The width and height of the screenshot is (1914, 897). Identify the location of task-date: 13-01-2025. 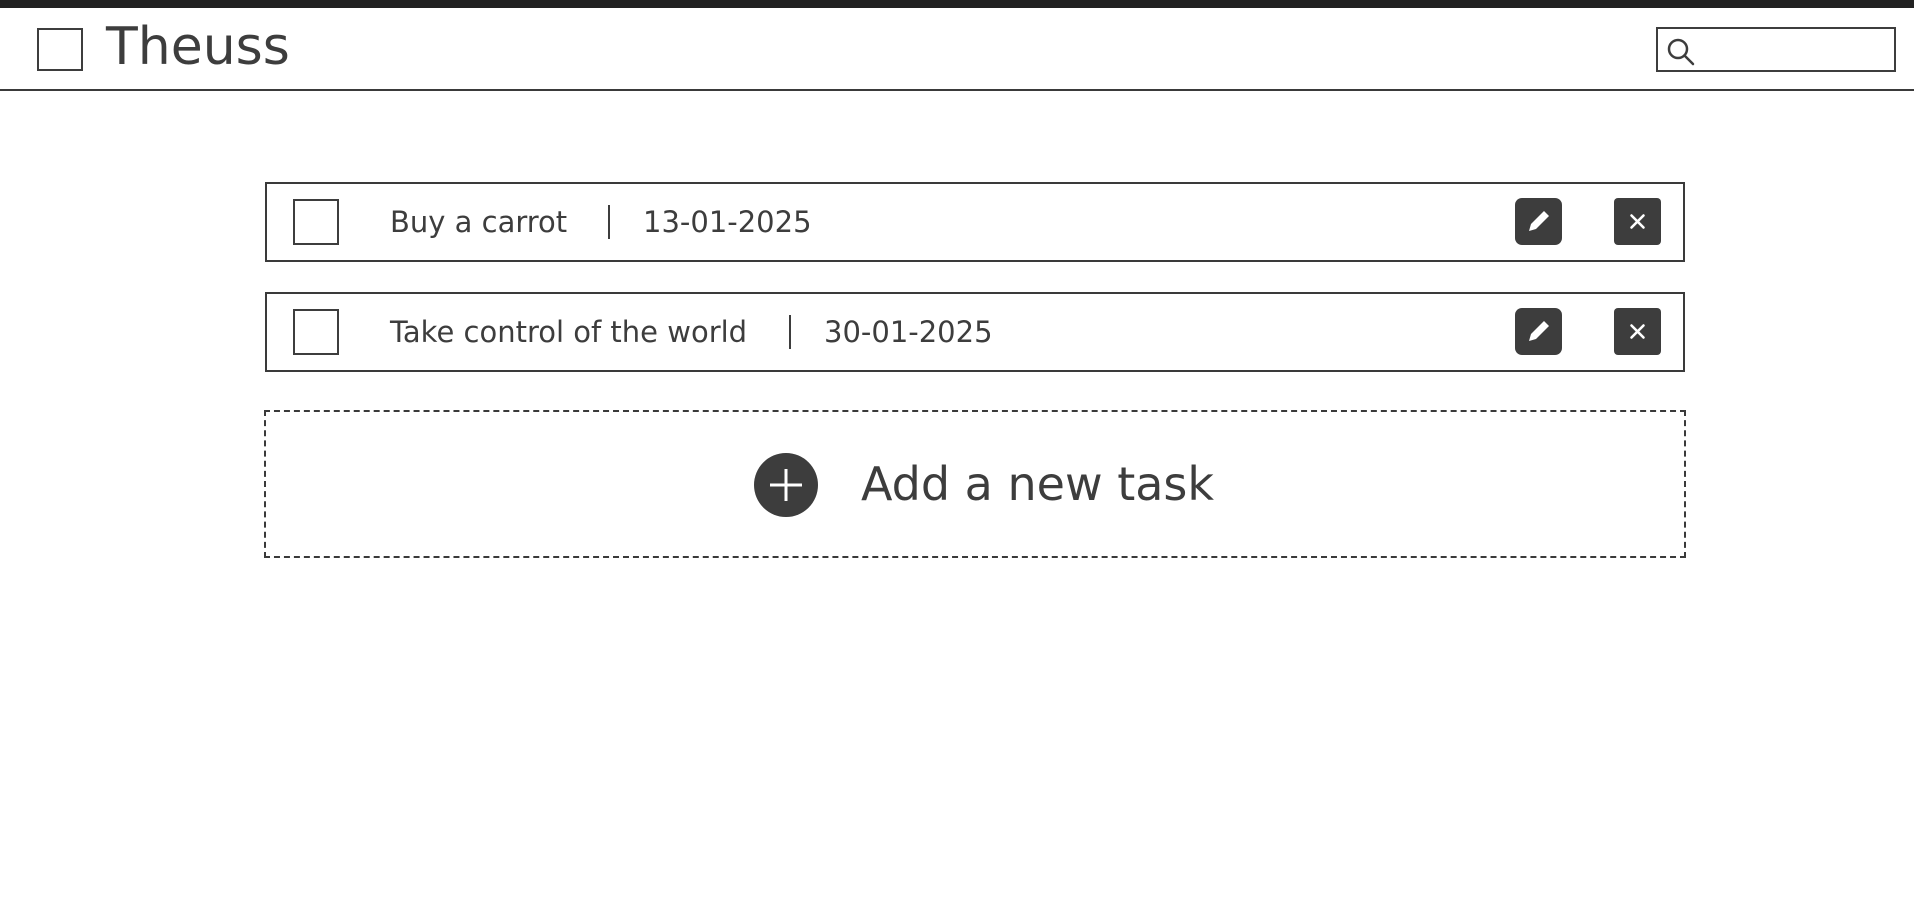
(727, 222).